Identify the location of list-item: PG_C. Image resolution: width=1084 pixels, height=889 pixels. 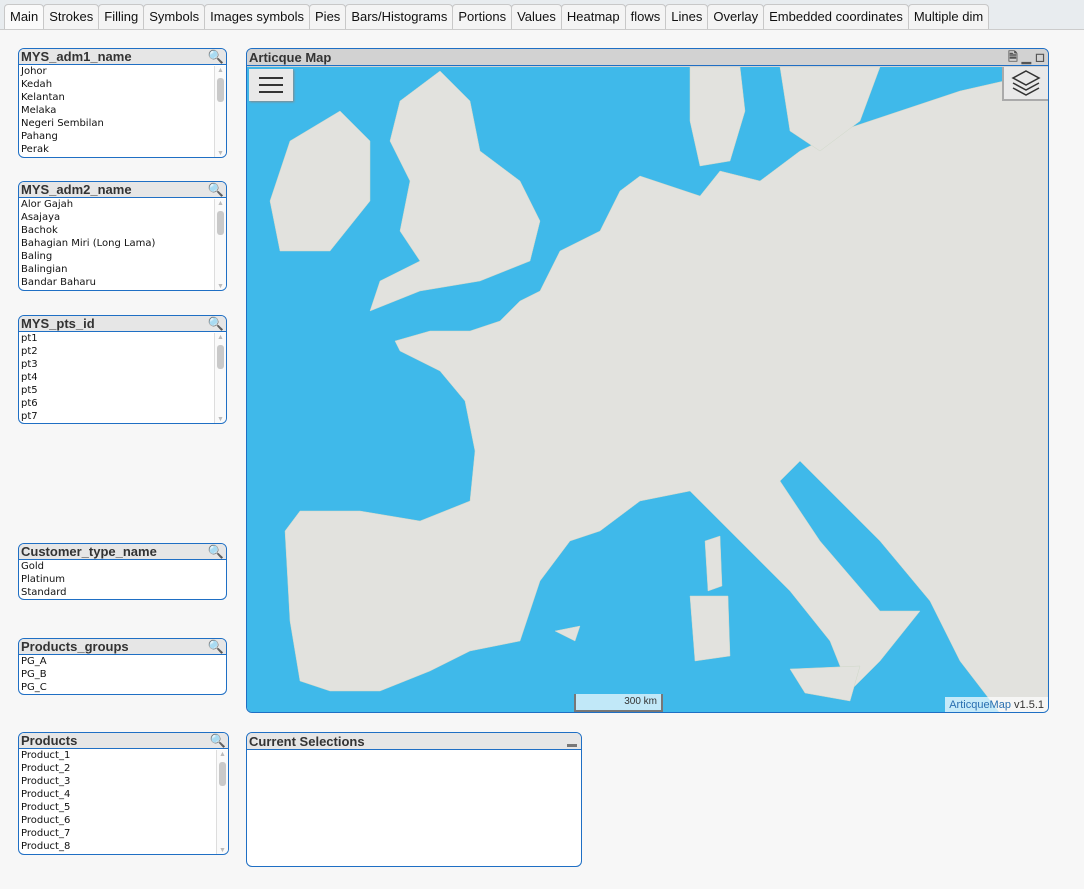
(123, 687).